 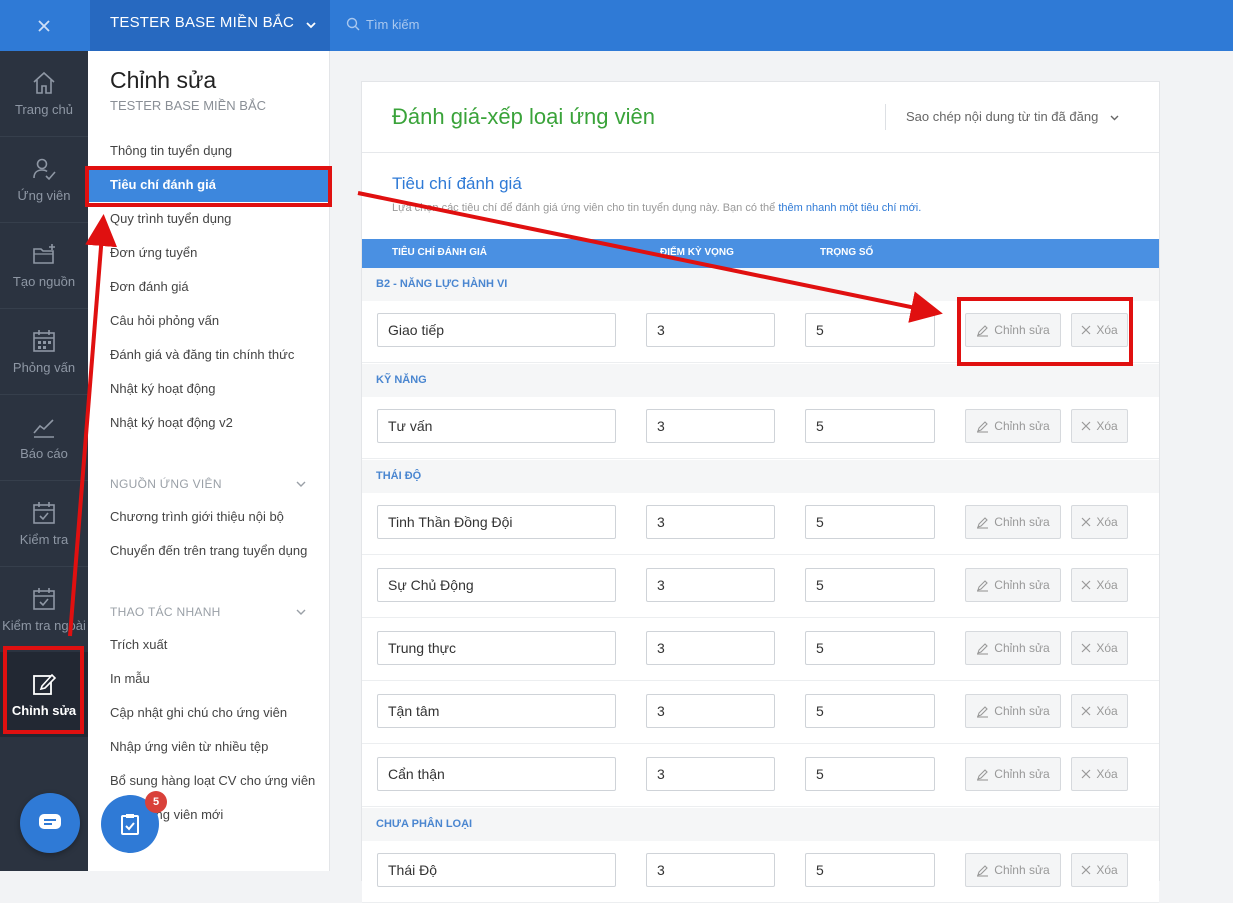 What do you see at coordinates (44, 539) in the screenshot?
I see `rail-label: Kiểm tra` at bounding box center [44, 539].